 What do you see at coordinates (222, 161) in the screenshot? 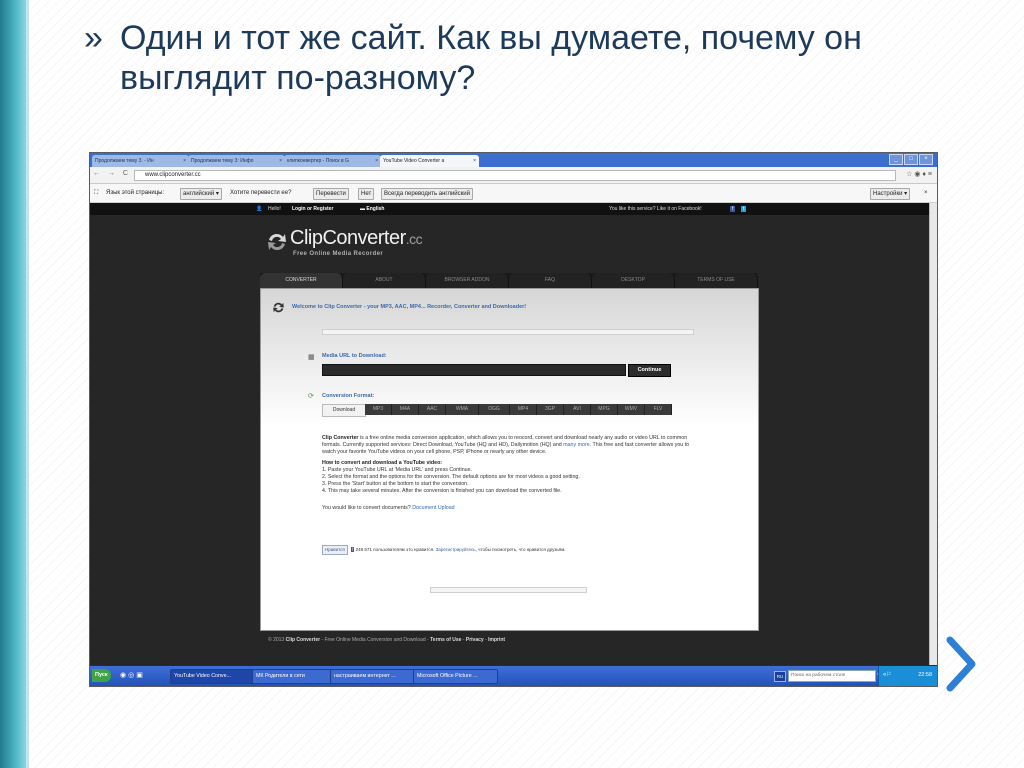
I see `tab-label: Продолжаем тему 3: Инфо` at bounding box center [222, 161].